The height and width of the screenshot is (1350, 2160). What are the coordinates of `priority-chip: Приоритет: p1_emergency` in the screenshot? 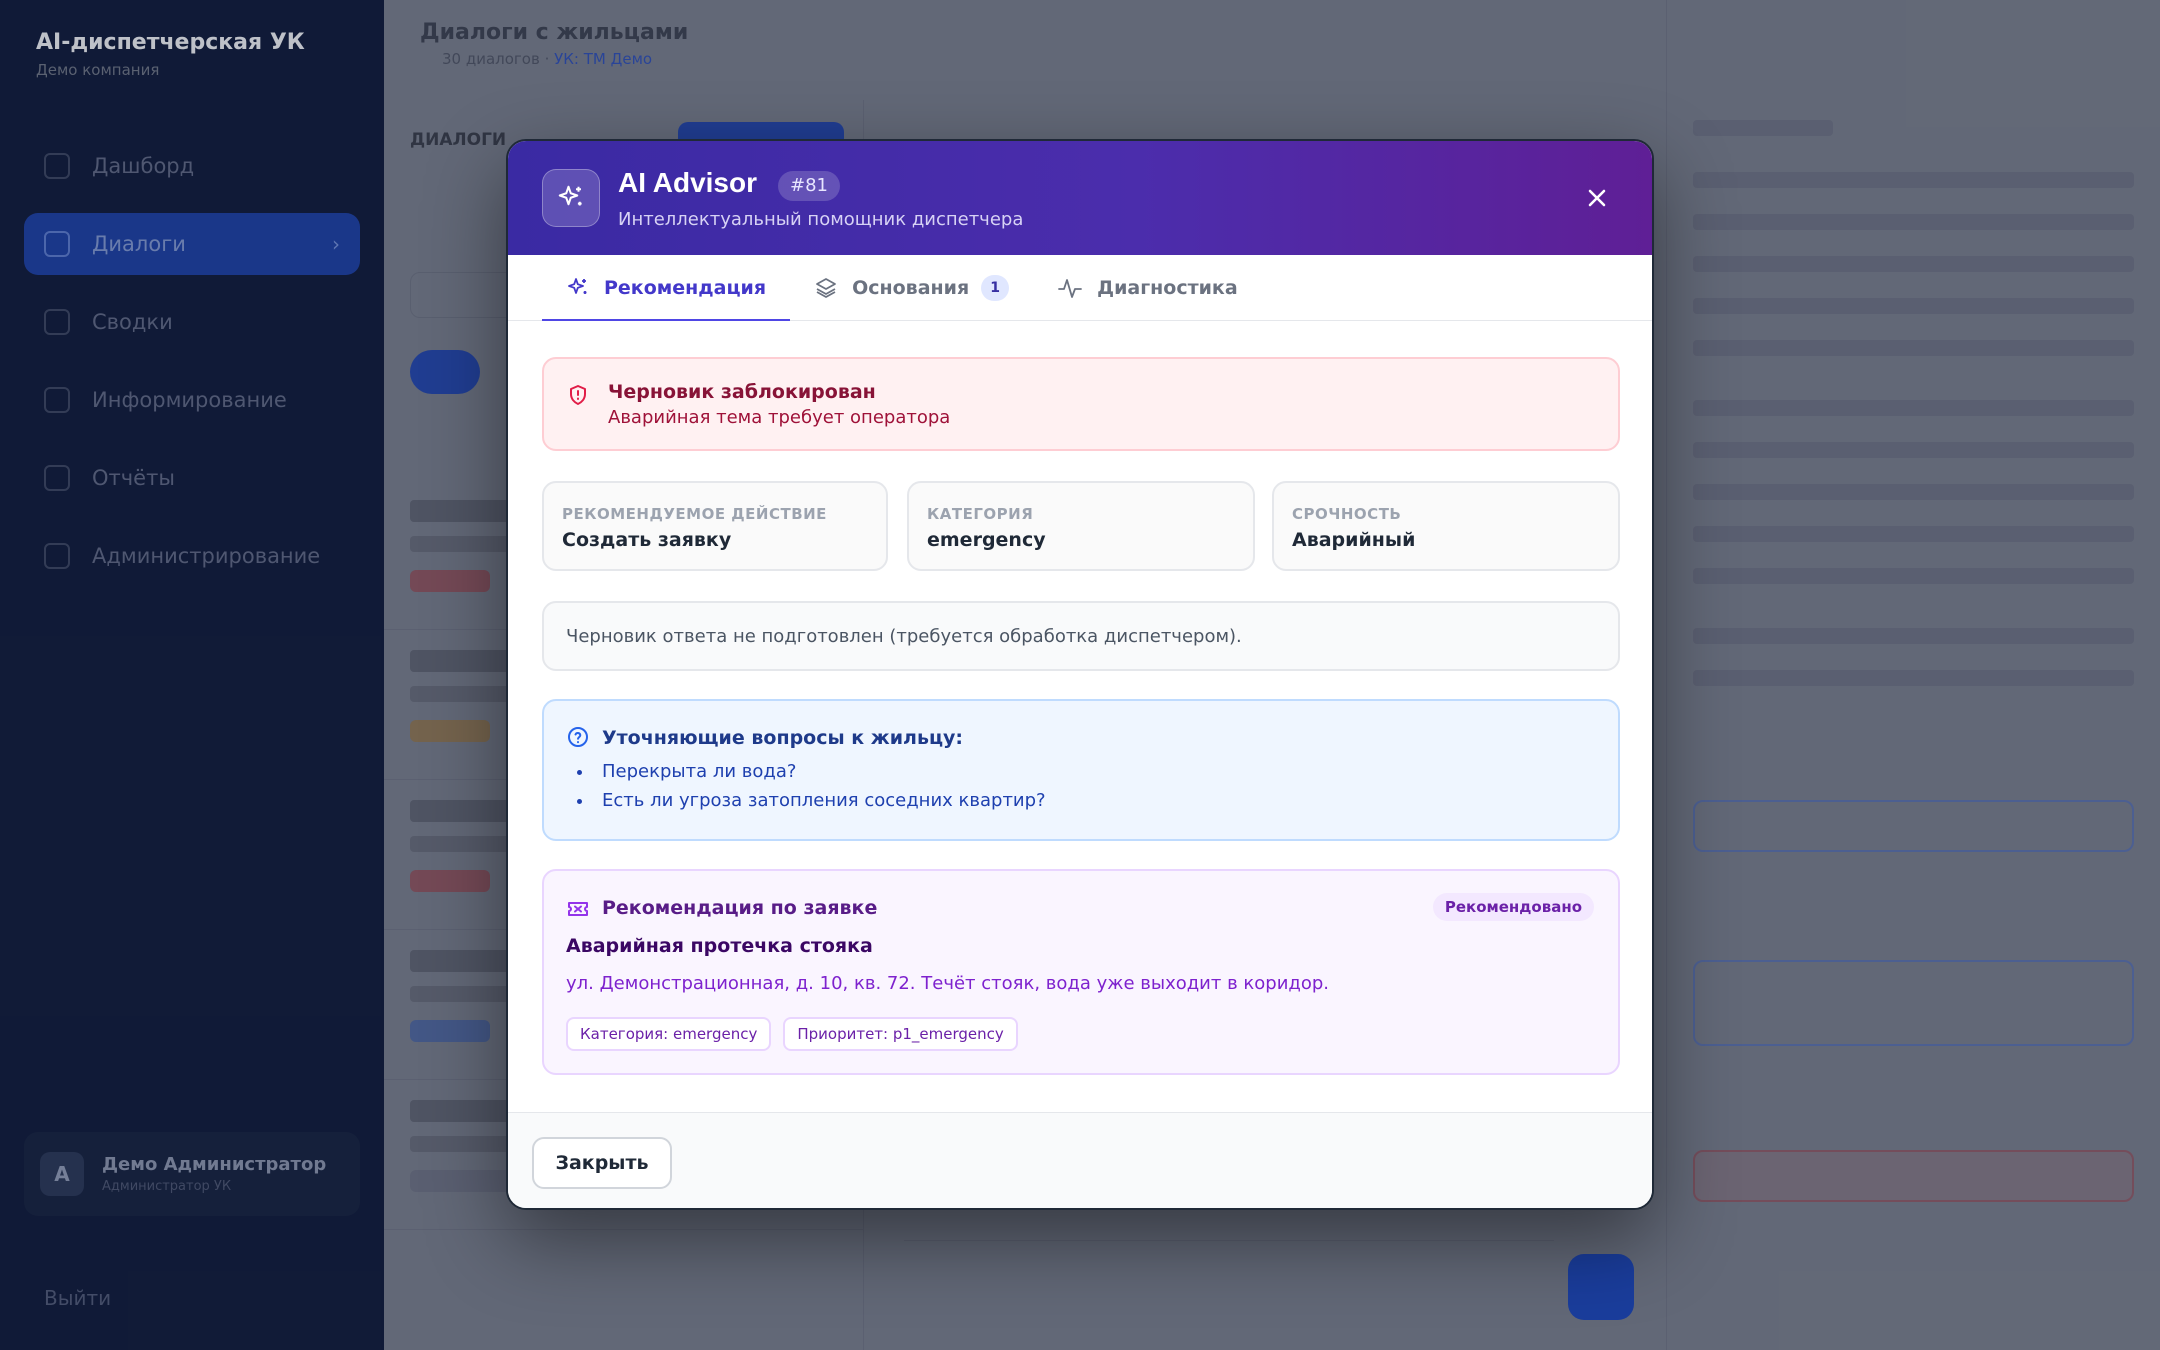 It's located at (900, 1034).